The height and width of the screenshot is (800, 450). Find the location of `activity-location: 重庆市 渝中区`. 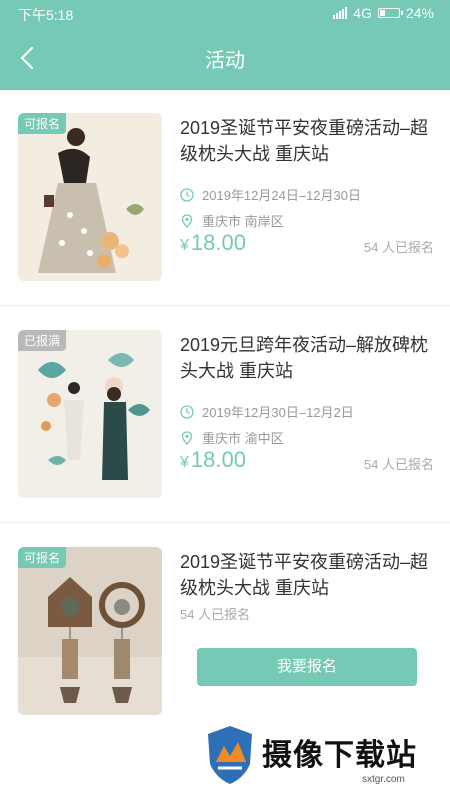

activity-location: 重庆市 渝中区 is located at coordinates (232, 437).